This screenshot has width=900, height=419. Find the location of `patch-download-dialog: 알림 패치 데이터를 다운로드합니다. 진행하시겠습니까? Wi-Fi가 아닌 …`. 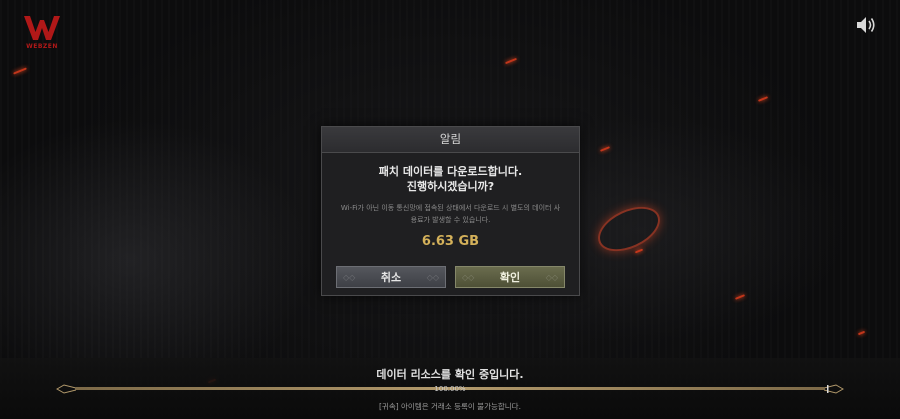

patch-download-dialog: 알림 패치 데이터를 다운로드합니다. 진행하시겠습니까? Wi-Fi가 아닌 … is located at coordinates (450, 211).